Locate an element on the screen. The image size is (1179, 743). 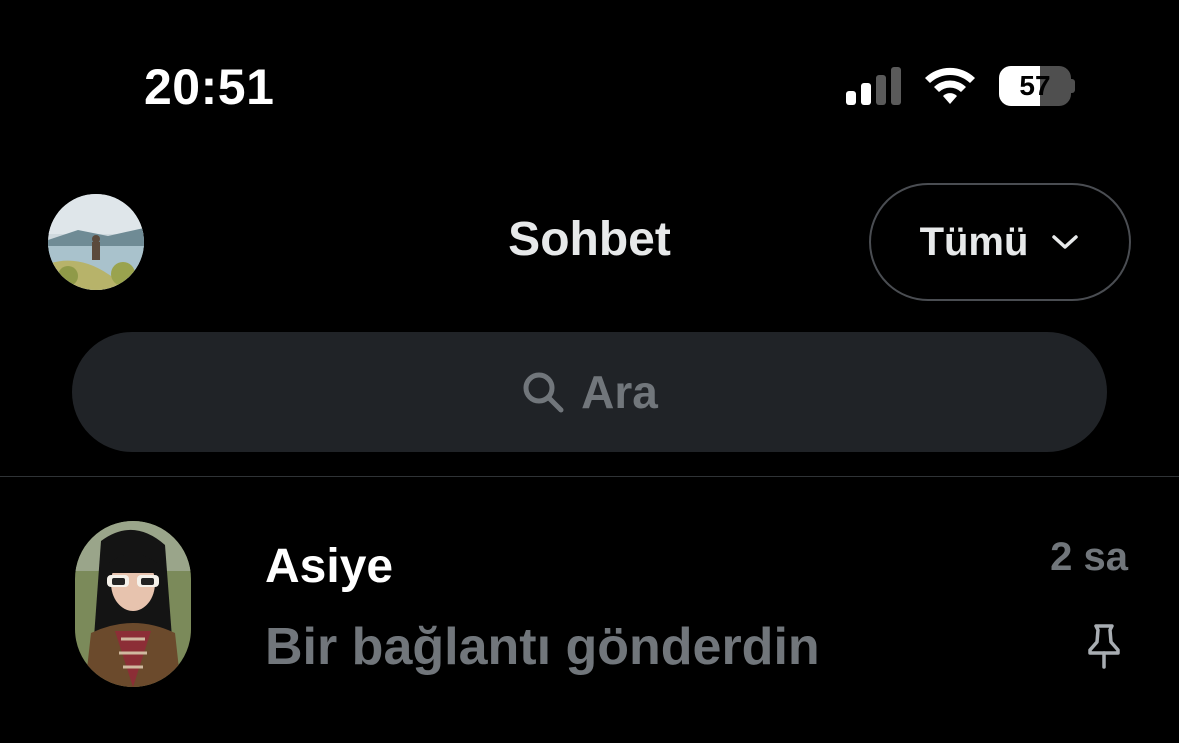
filter-dropdown-button: Tümü is located at coordinates (1000, 242).